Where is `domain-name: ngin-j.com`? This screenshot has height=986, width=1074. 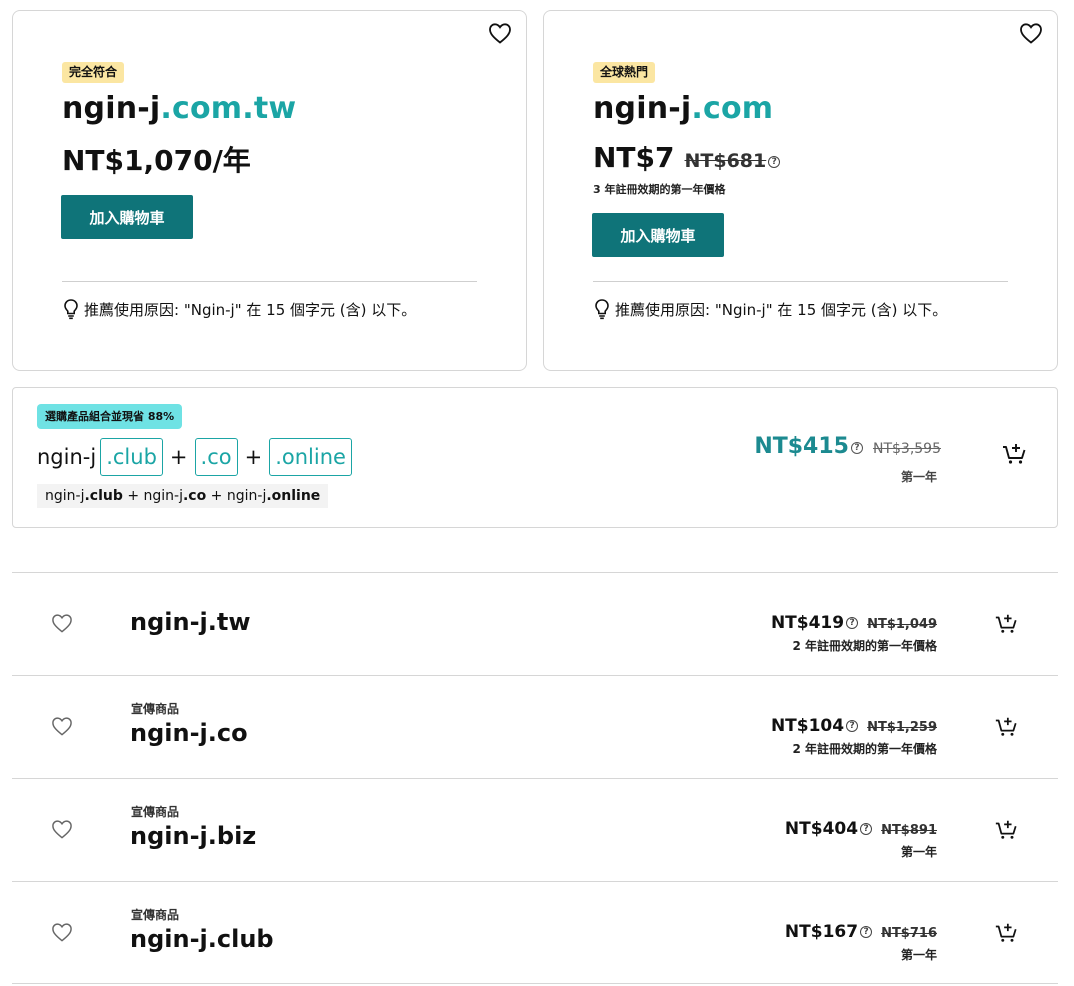
domain-name: ngin-j.com is located at coordinates (683, 108).